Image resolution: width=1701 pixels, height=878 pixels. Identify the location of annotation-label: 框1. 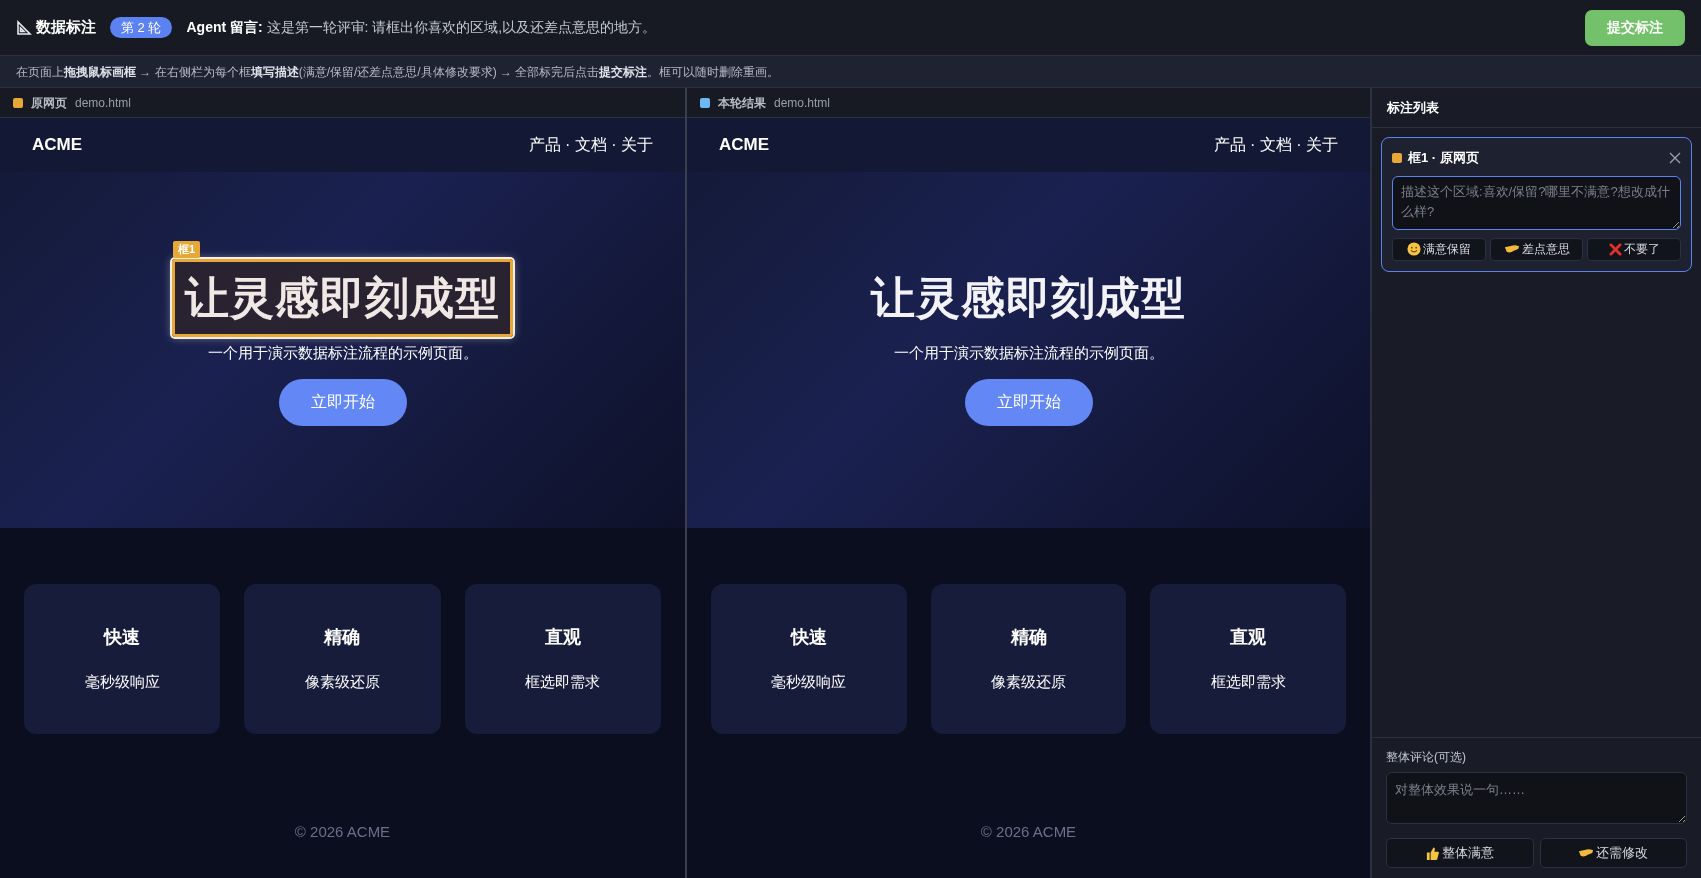
(187, 249).